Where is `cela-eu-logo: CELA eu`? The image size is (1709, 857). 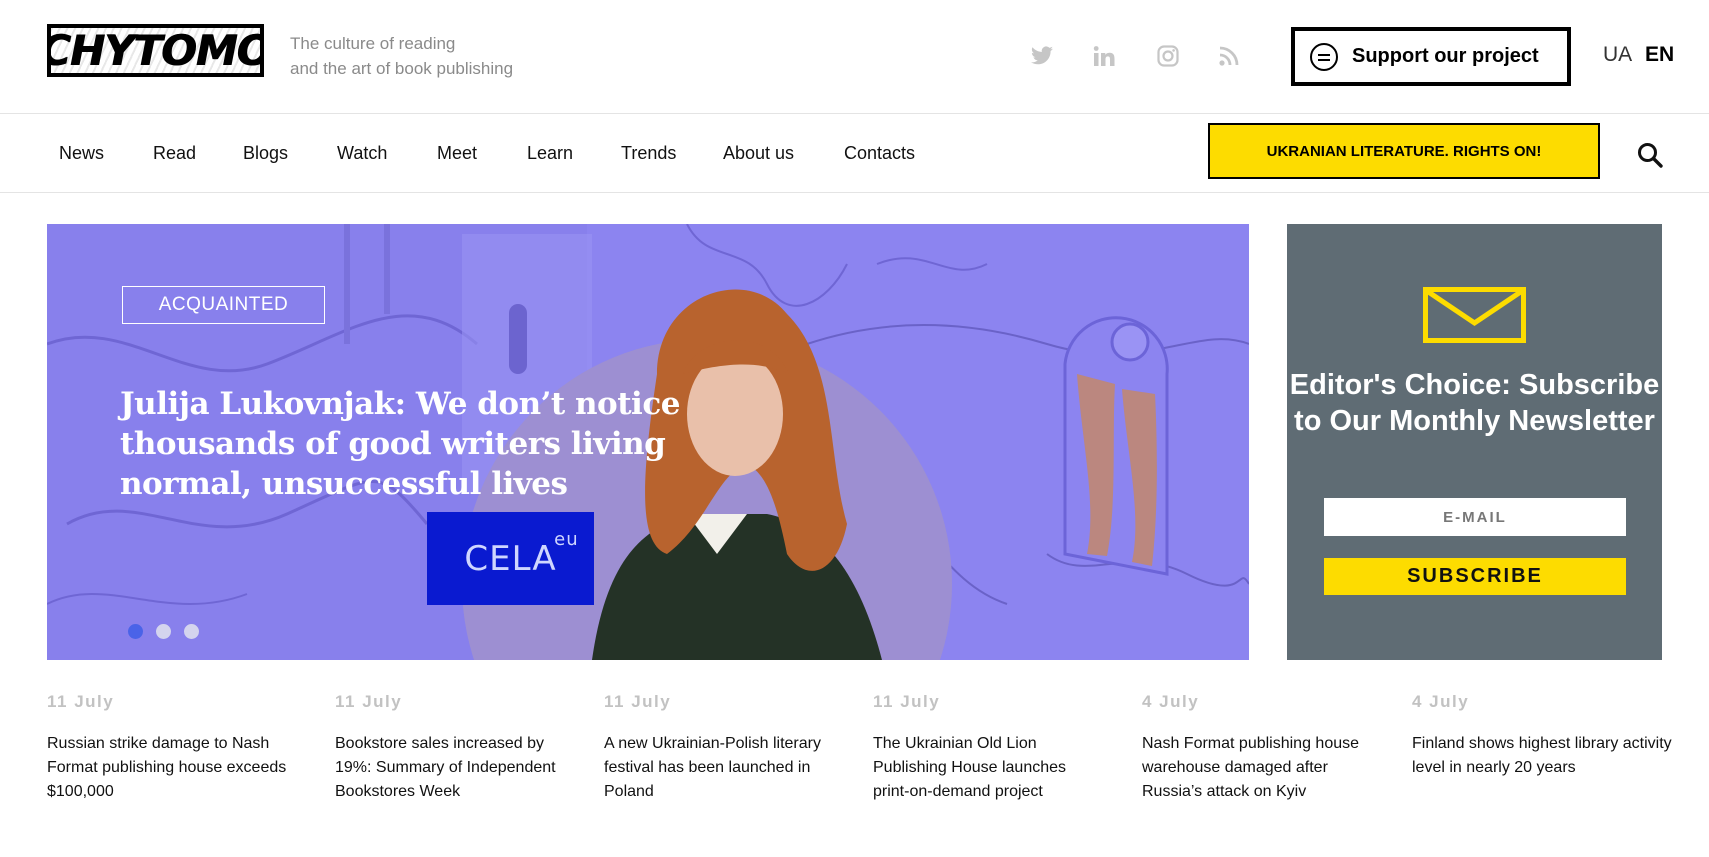
cela-eu-logo: CELA eu is located at coordinates (510, 558).